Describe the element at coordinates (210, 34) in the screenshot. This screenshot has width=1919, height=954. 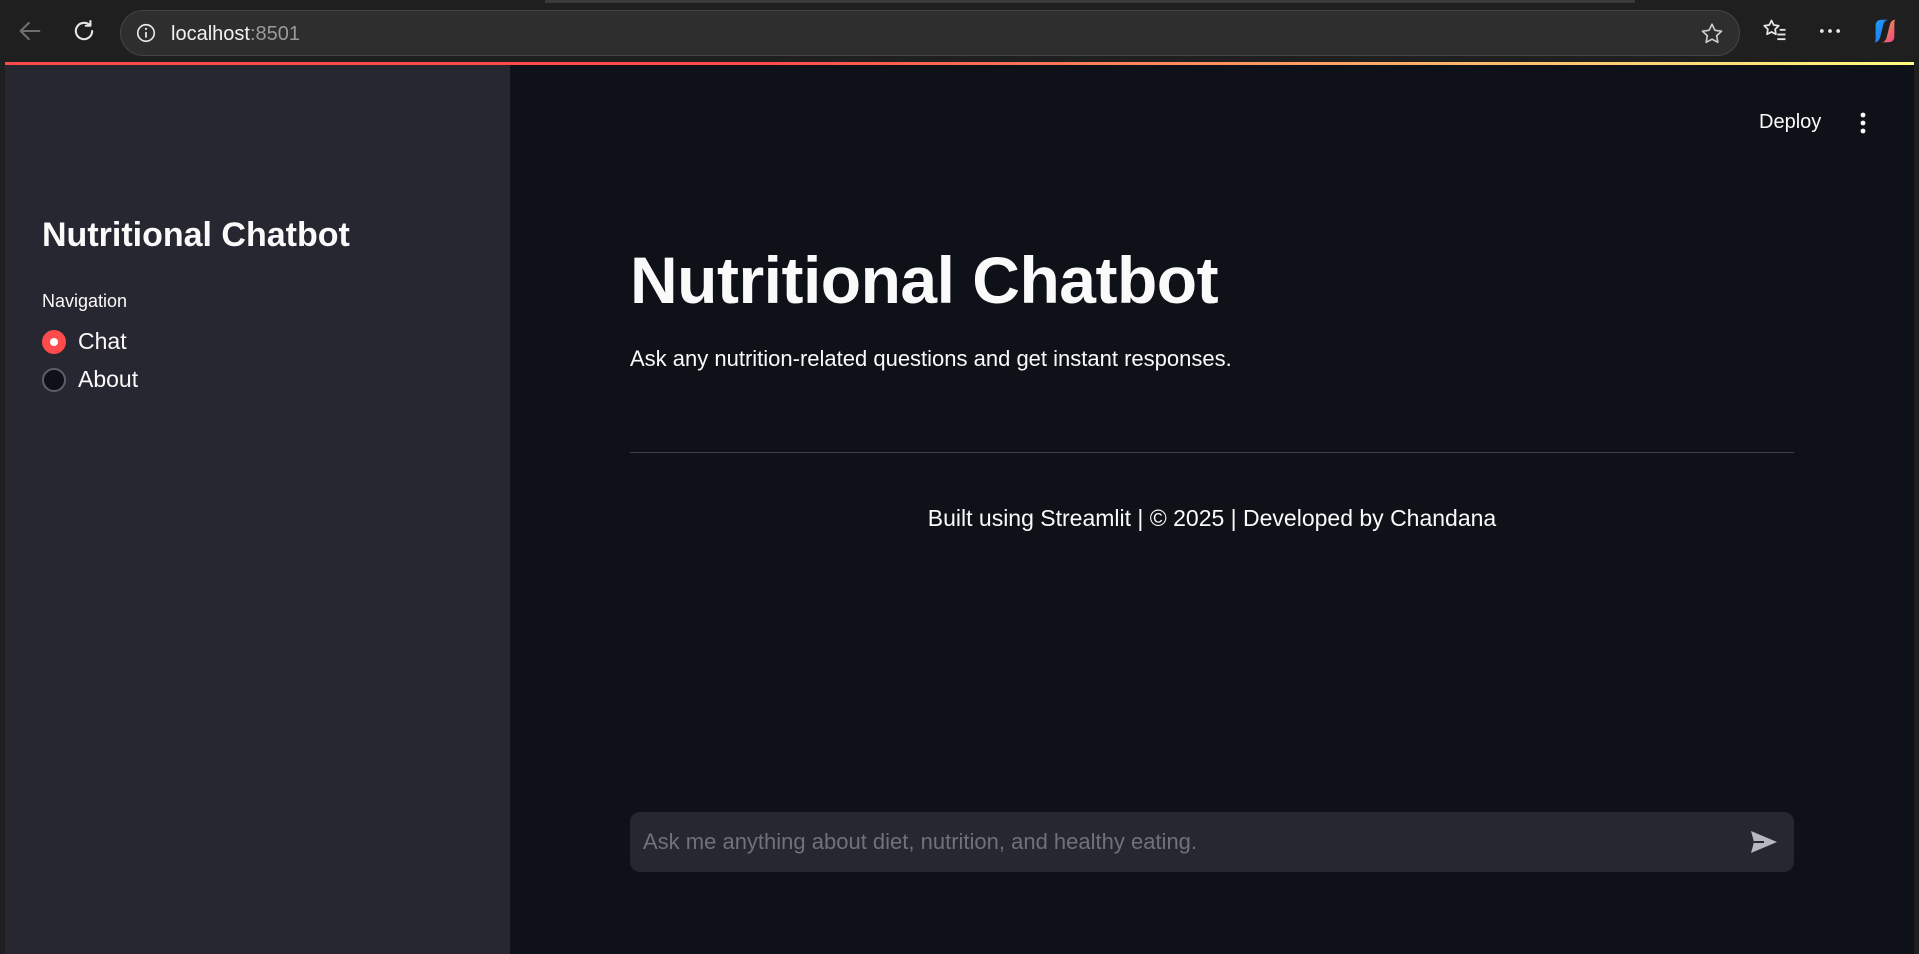
I see `url-host: localhost` at that location.